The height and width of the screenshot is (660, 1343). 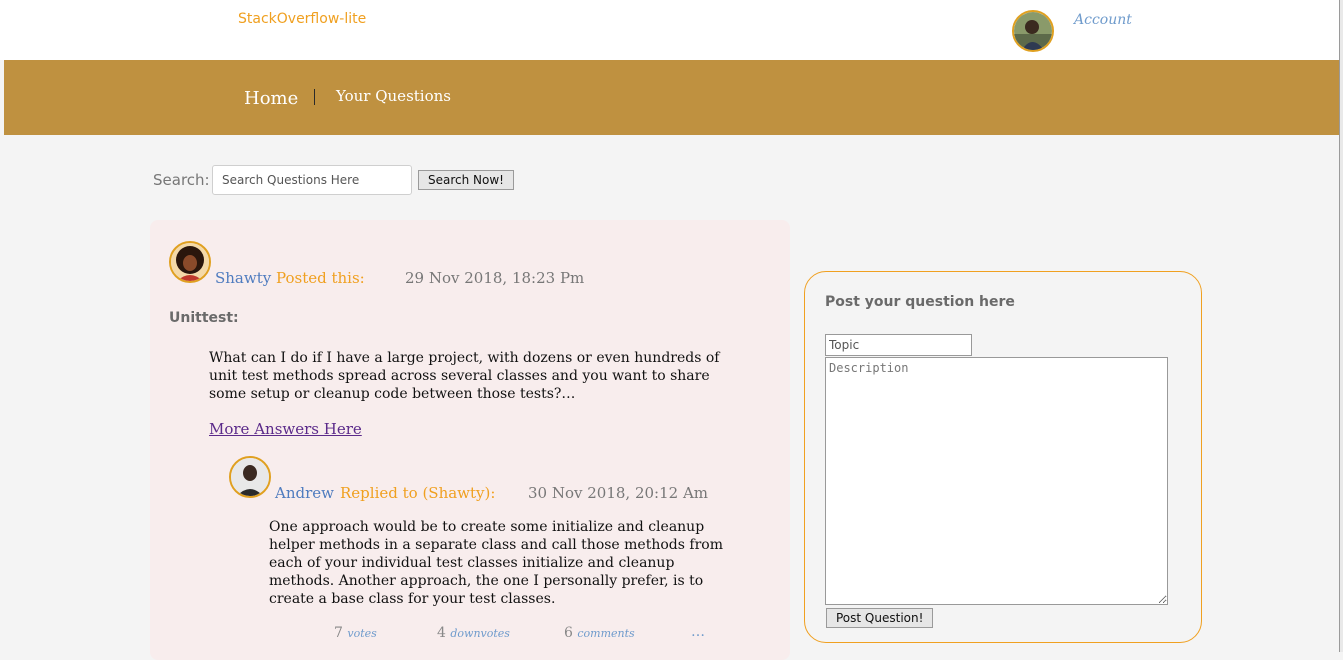 What do you see at coordinates (898, 345) in the screenshot?
I see `topic-input` at bounding box center [898, 345].